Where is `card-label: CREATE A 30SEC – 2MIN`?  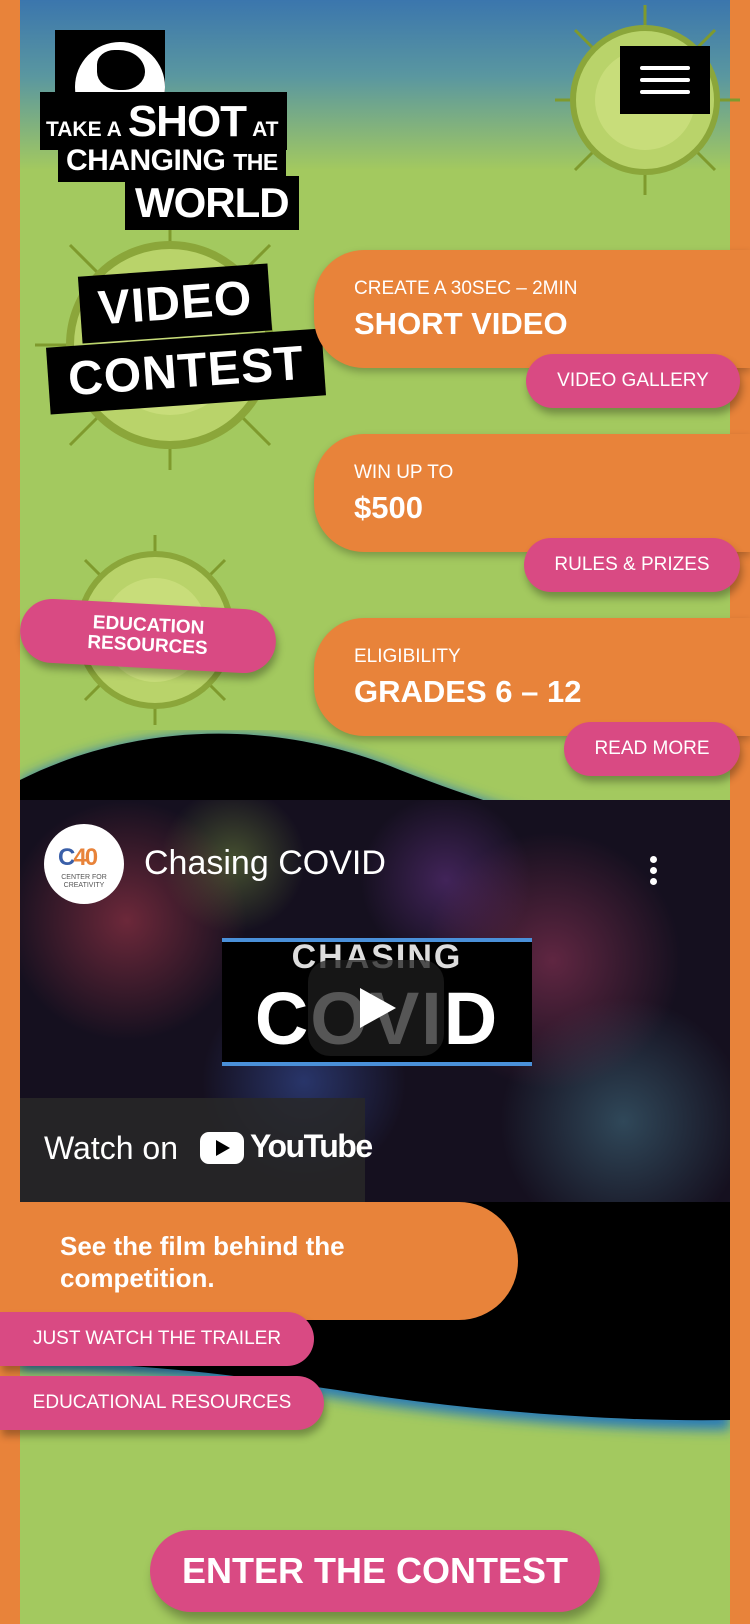 card-label: CREATE A 30SEC – 2MIN is located at coordinates (466, 288).